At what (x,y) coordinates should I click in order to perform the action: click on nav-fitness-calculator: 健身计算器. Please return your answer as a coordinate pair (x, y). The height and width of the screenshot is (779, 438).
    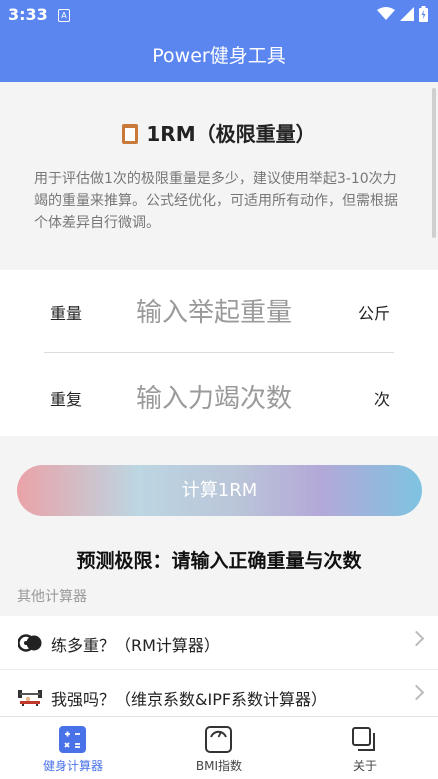
    Looking at the image, I should click on (73, 748).